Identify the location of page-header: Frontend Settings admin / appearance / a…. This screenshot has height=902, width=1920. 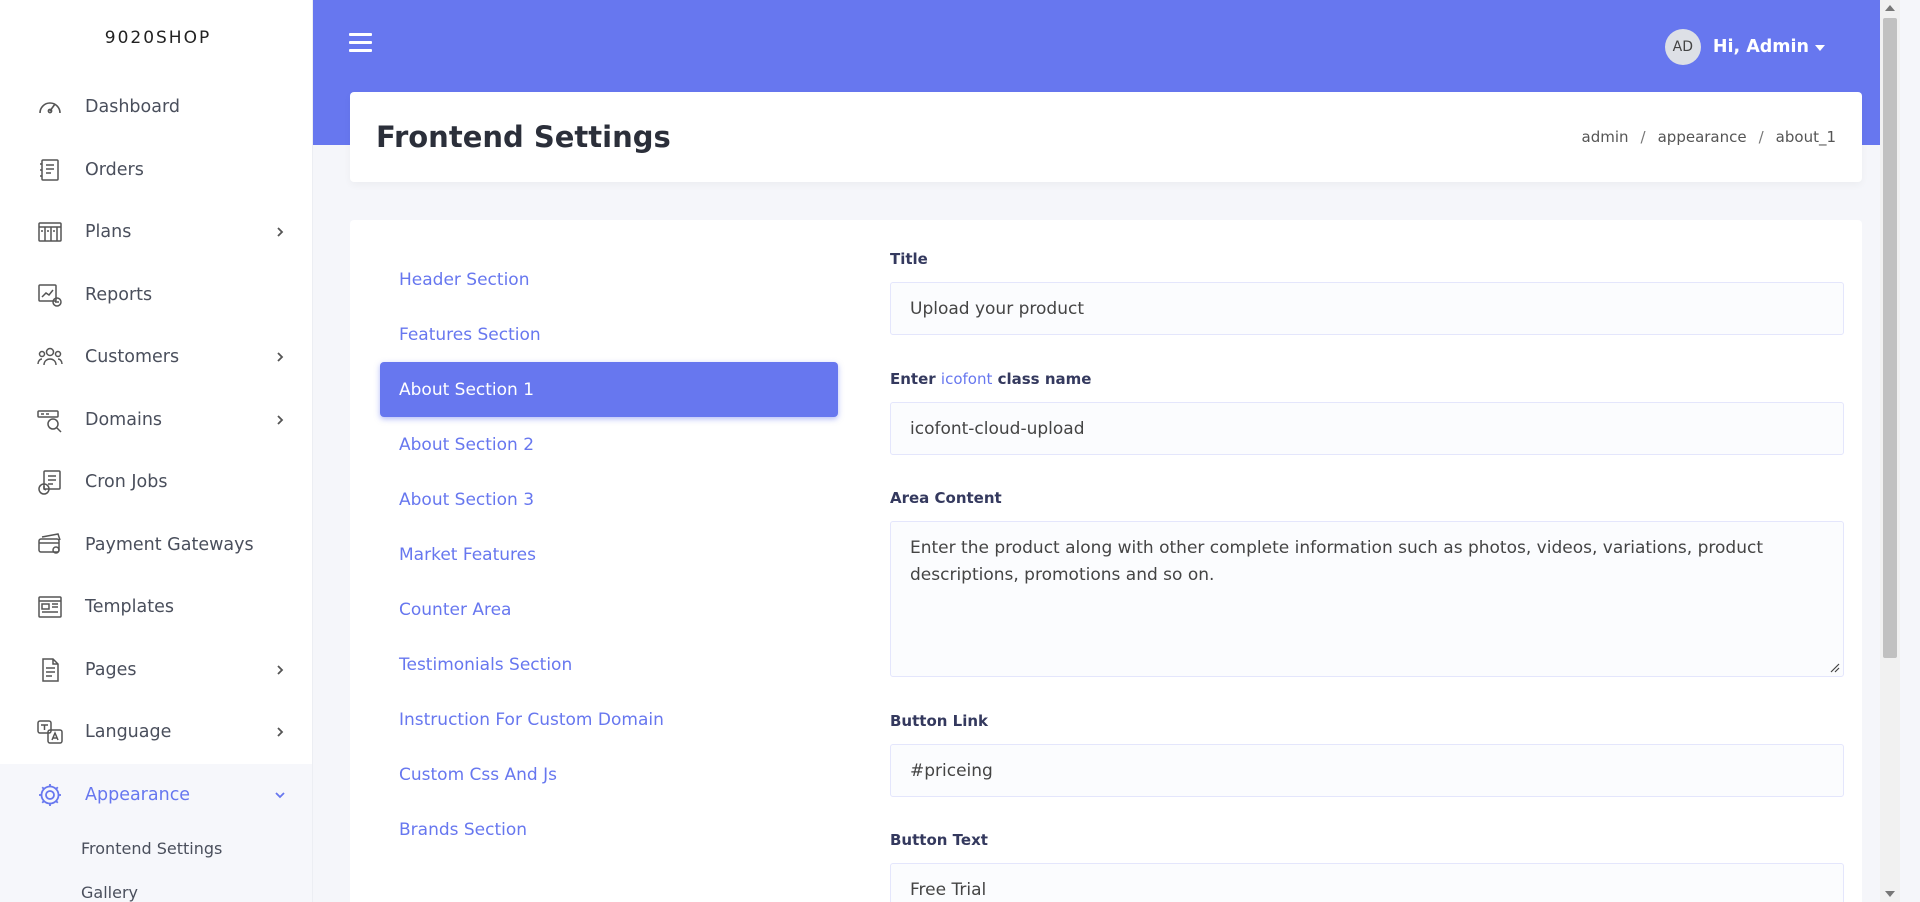
(1106, 137).